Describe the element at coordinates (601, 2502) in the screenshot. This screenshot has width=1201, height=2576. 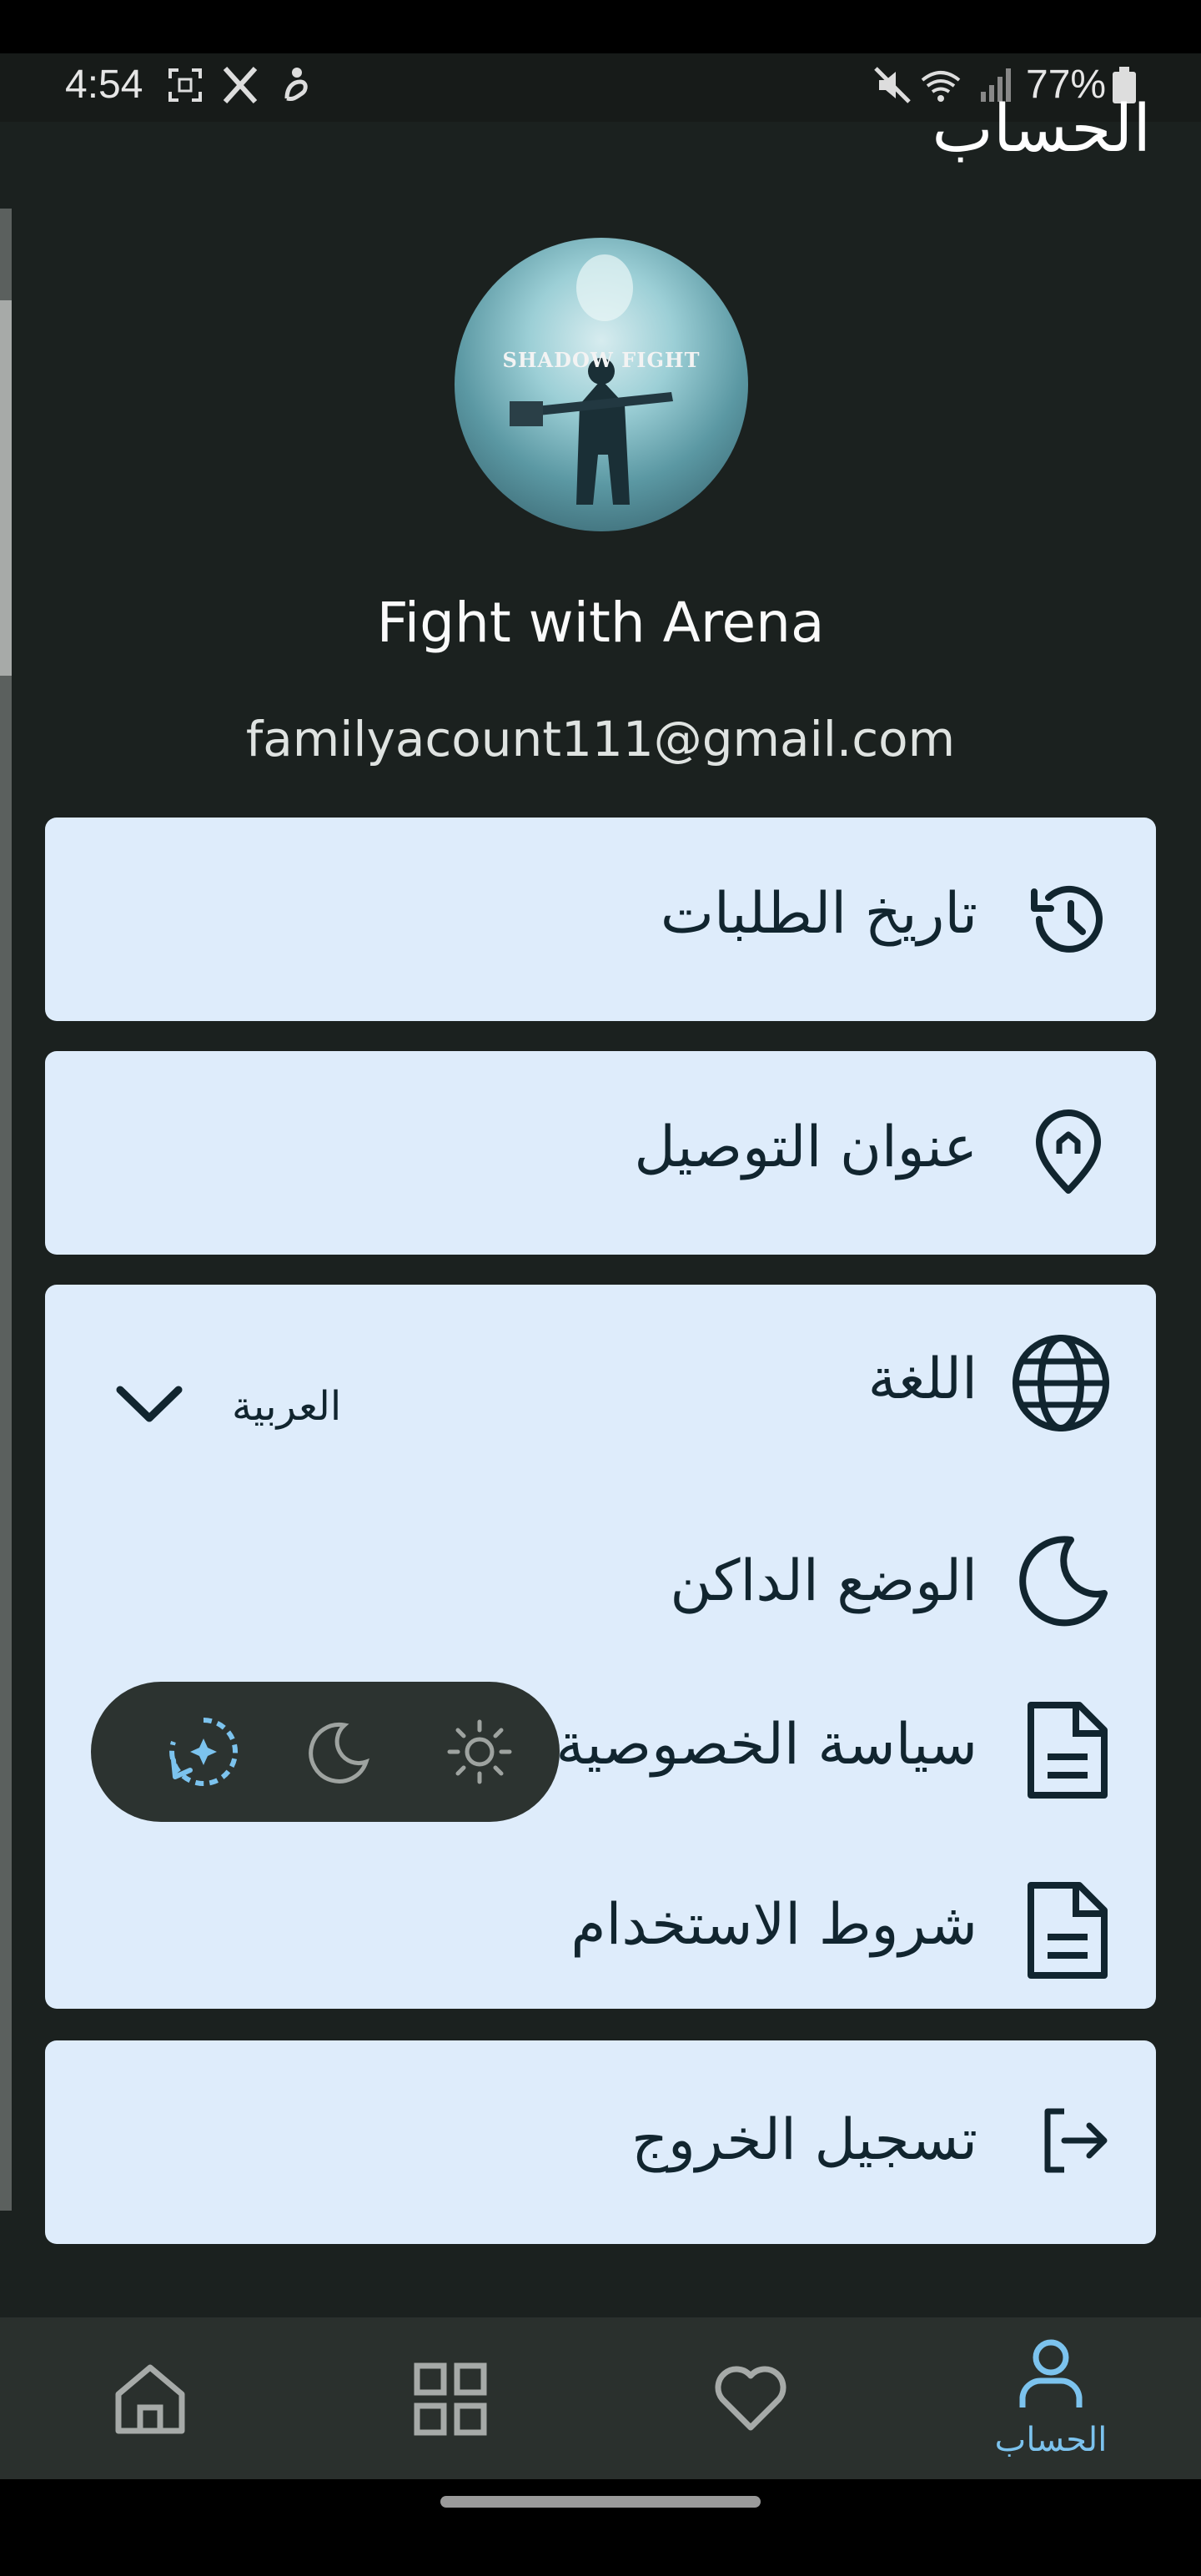
I see `gesture-bar` at that location.